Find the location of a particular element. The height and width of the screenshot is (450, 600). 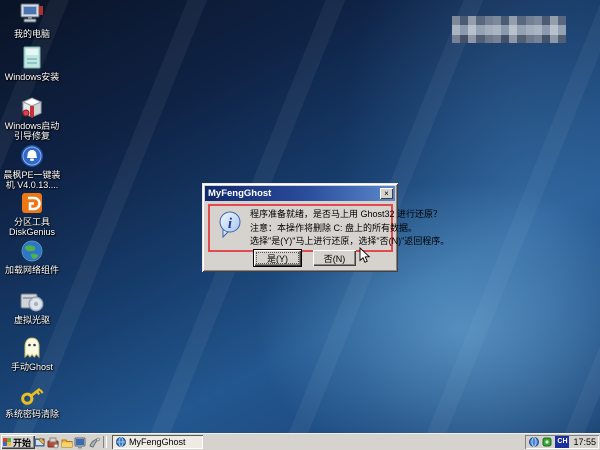

start-logo-icon is located at coordinates (7, 442).